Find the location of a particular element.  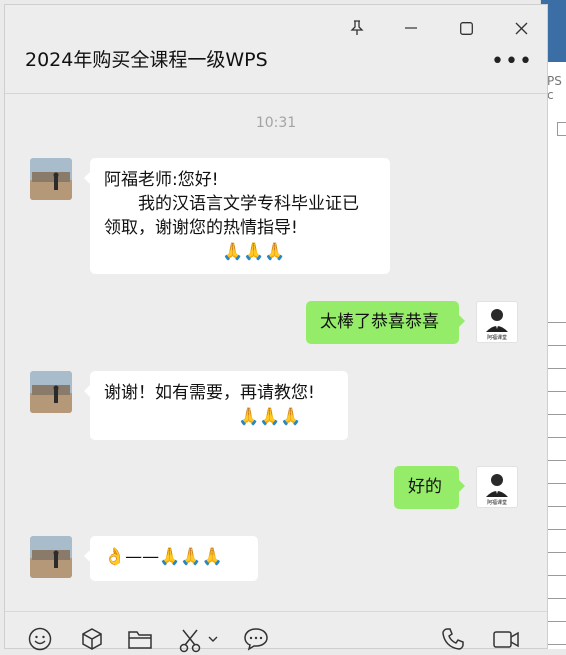

minimize-icon is located at coordinates (411, 28).